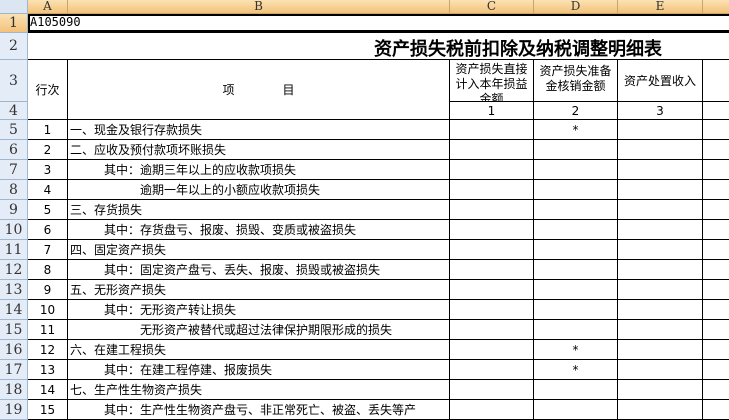 Image resolution: width=729 pixels, height=420 pixels. What do you see at coordinates (14, 170) in the screenshot?
I see `row-header: 7` at bounding box center [14, 170].